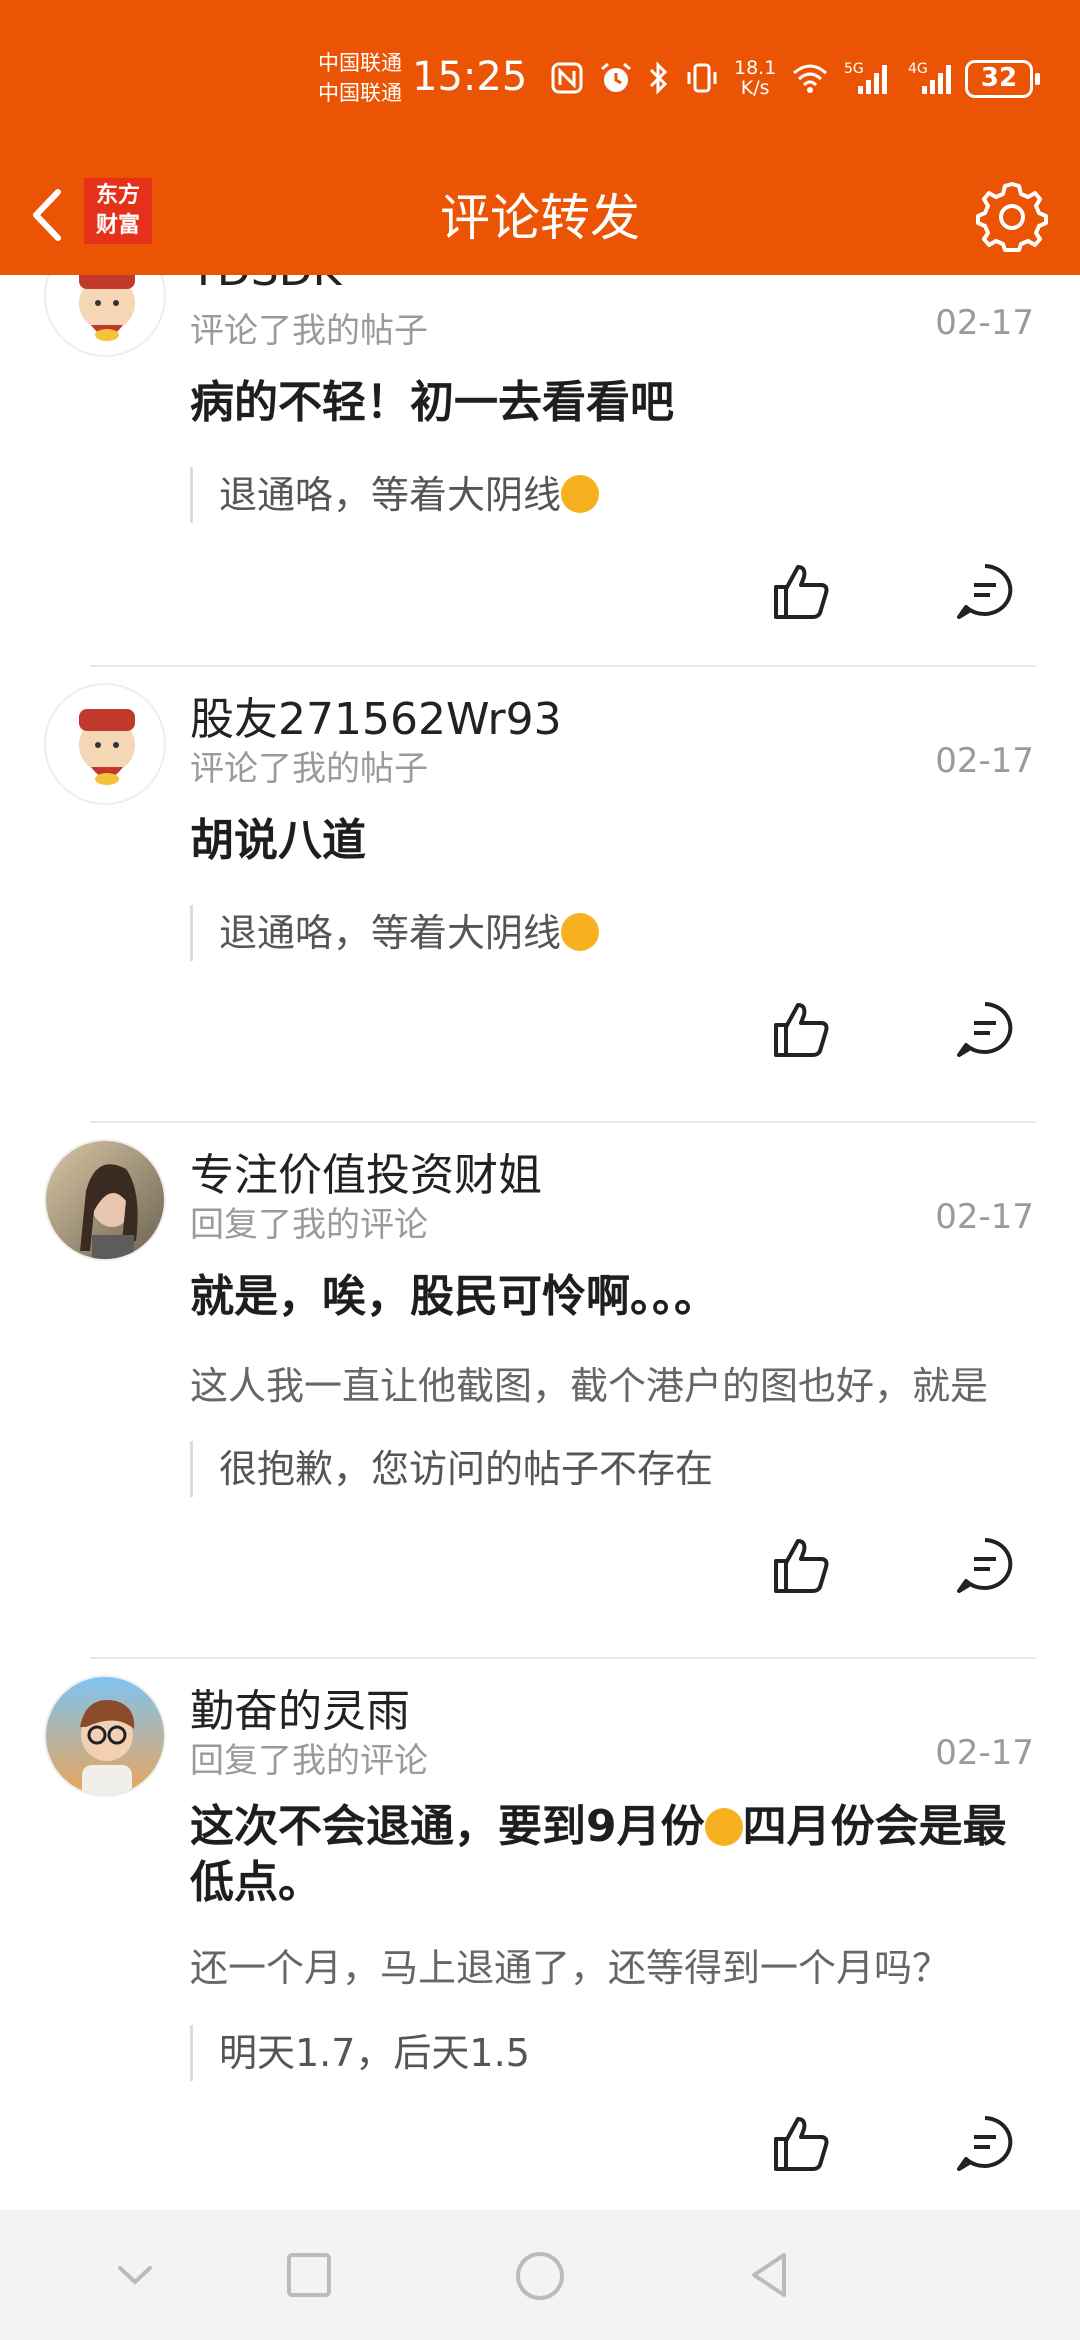 The height and width of the screenshot is (2340, 1080). What do you see at coordinates (265, 285) in the screenshot?
I see `username: YDSDK` at bounding box center [265, 285].